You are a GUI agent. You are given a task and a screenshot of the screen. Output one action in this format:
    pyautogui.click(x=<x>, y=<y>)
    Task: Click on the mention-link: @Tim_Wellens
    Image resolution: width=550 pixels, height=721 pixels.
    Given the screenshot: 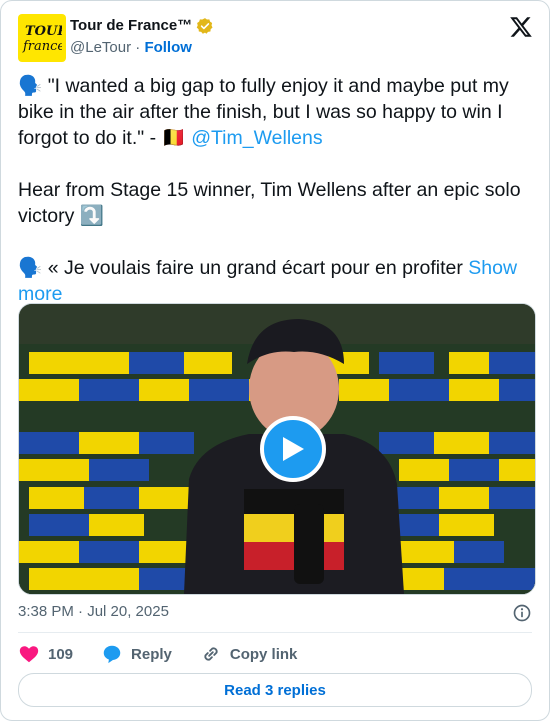 What is the action you would take?
    pyautogui.click(x=256, y=138)
    